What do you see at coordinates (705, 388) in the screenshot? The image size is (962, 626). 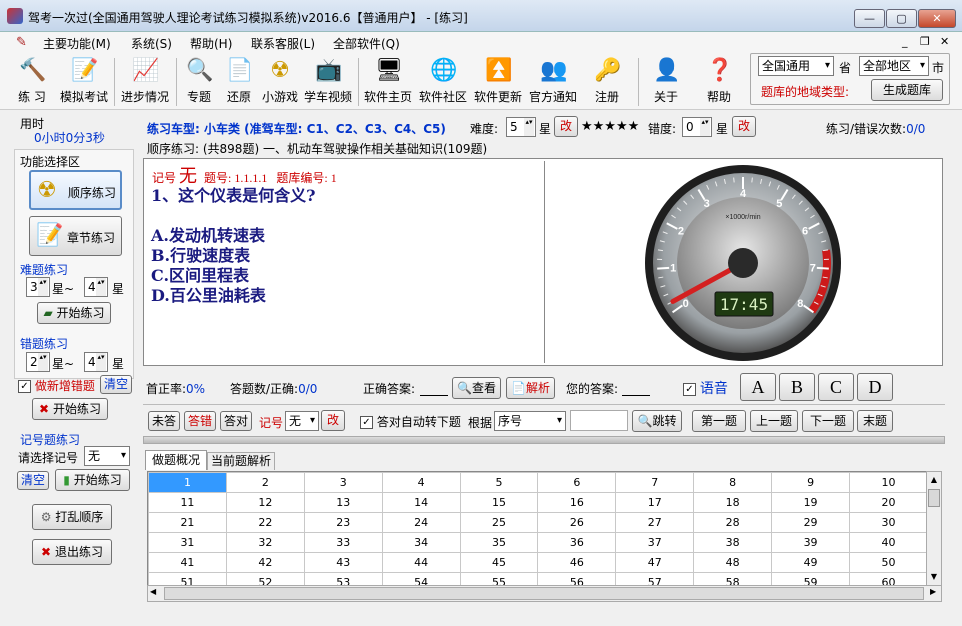 I see `voice-checkbox: ✓ 语音` at bounding box center [705, 388].